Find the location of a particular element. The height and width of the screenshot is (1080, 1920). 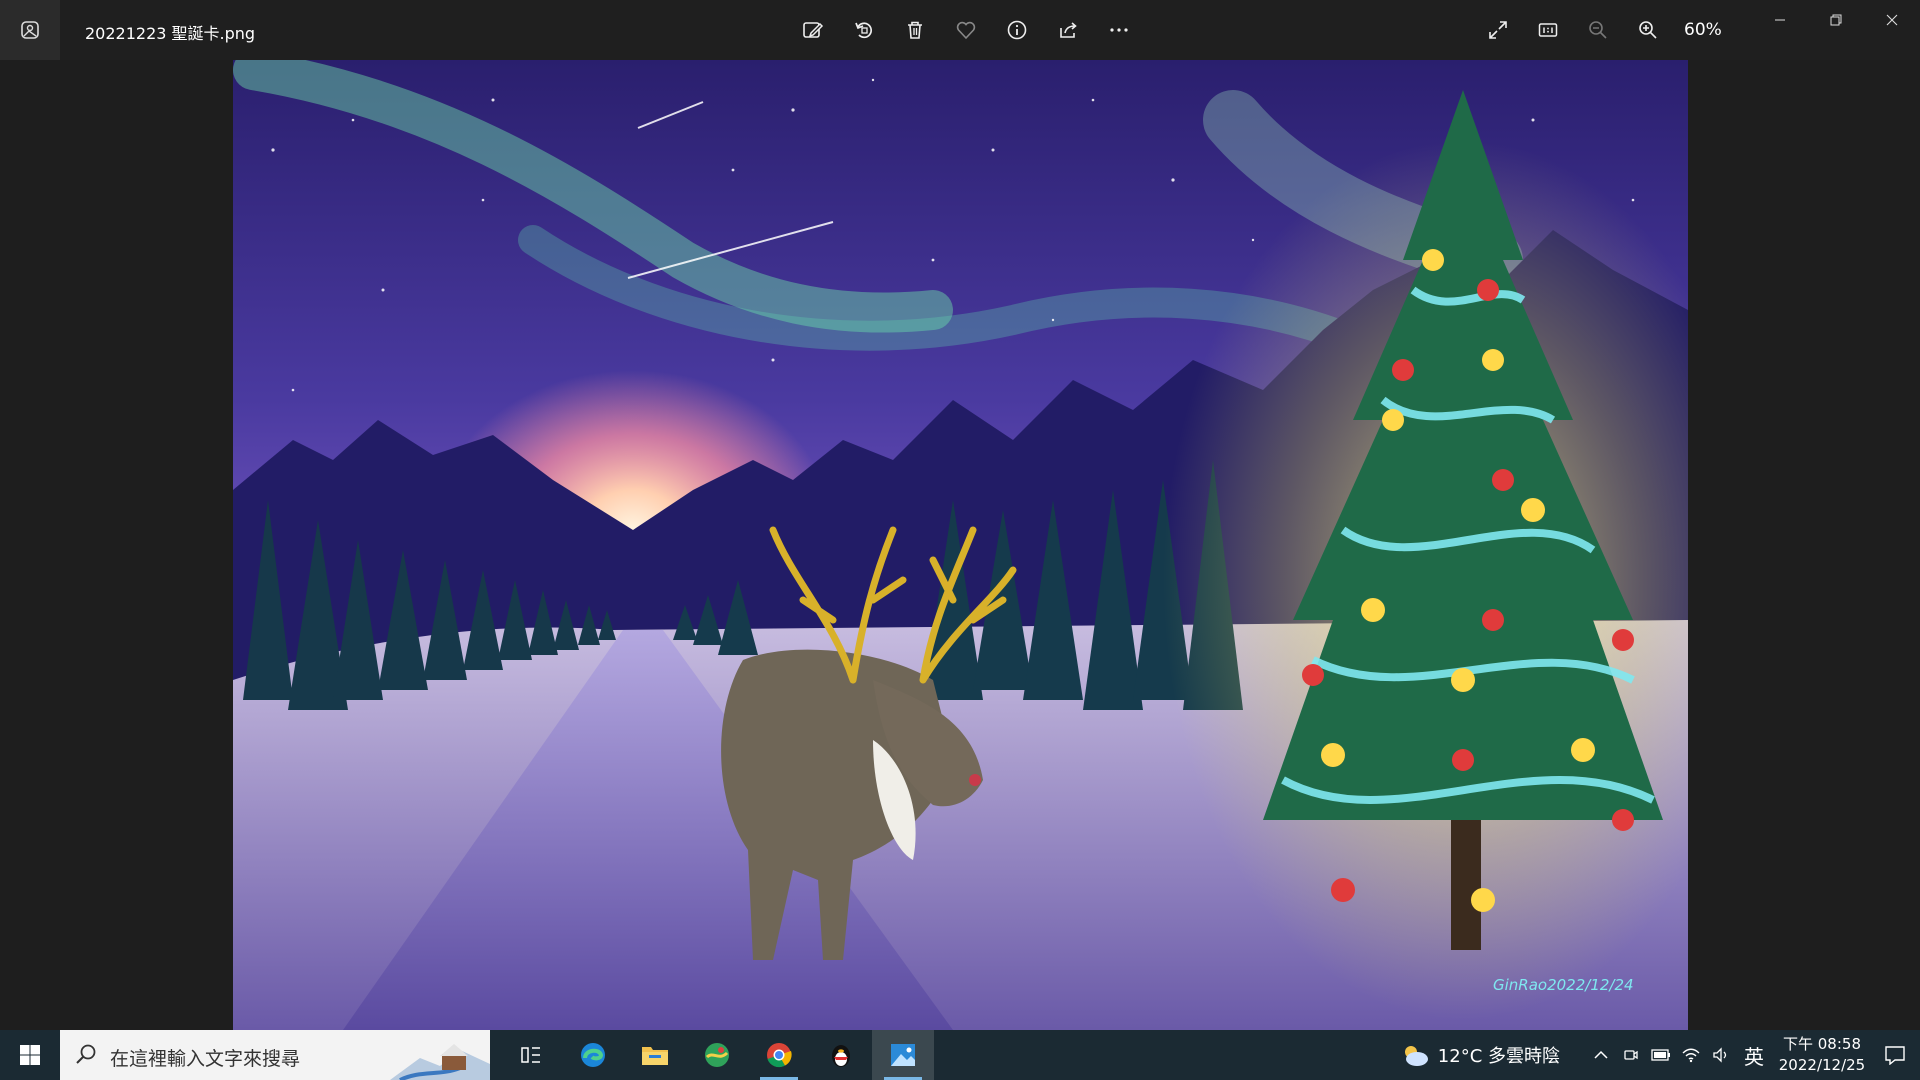

close-icon is located at coordinates (1892, 20).